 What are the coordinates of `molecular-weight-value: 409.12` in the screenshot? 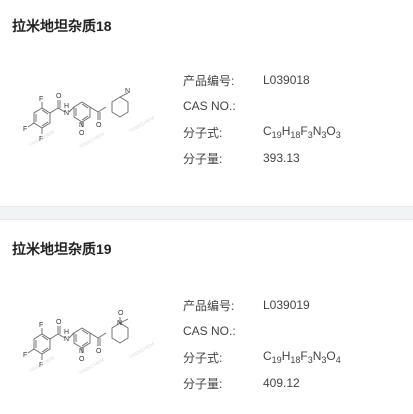 It's located at (281, 383).